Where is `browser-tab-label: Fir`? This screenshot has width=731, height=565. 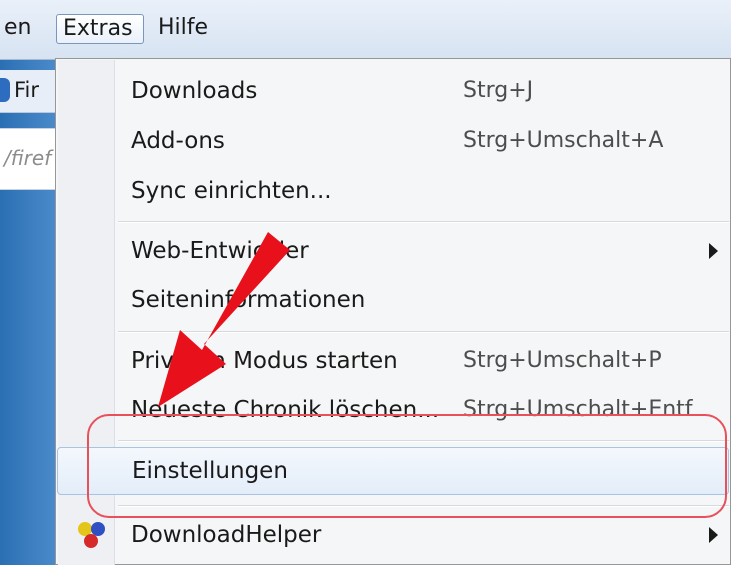
browser-tab-label: Fir is located at coordinates (27, 90).